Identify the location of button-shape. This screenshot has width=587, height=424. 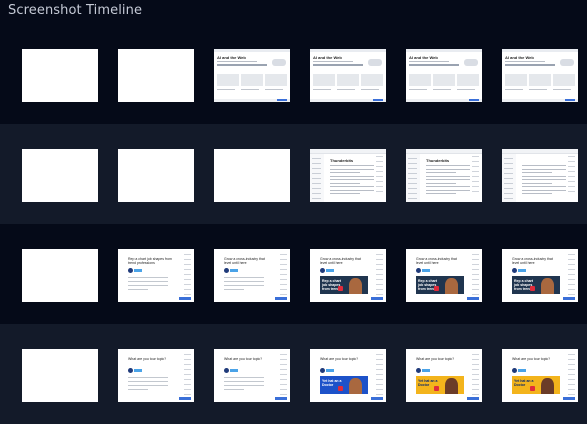
(474, 100).